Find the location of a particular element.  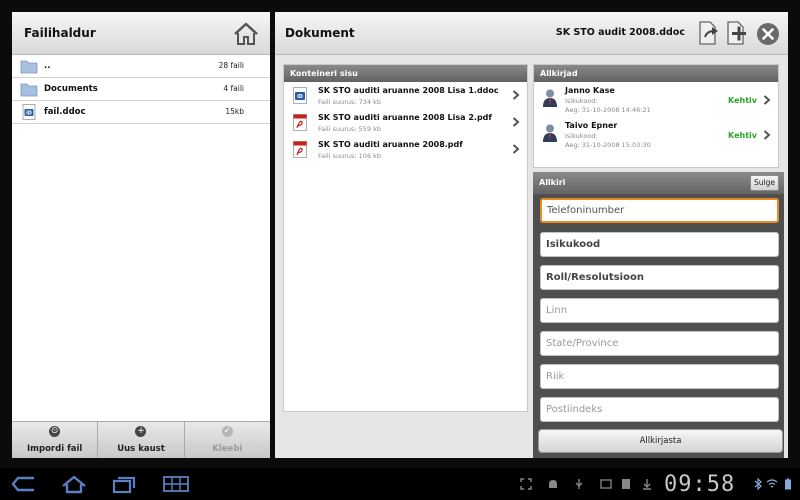

container-item-name: SK STO auditi aruanne 2008 Lisa 2.pdf is located at coordinates (405, 117).